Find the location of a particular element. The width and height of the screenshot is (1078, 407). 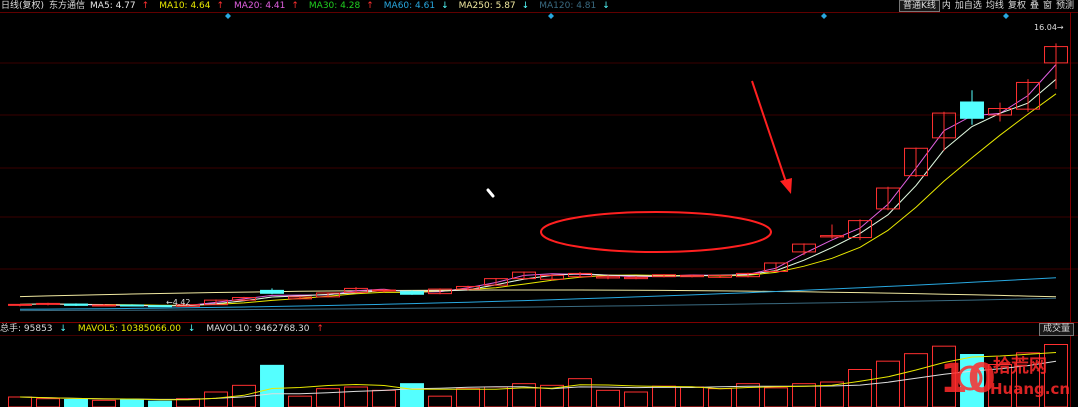

mavol10-line is located at coordinates (538, 380).